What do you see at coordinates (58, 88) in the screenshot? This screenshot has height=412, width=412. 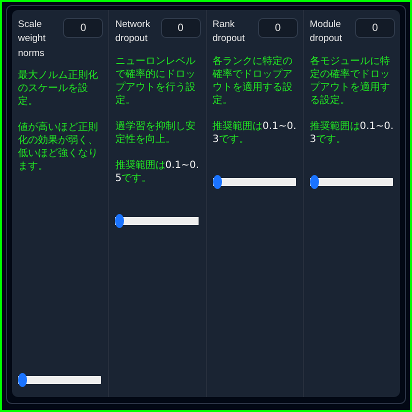 I see `description-text: 最大ノルム正則化のスケールを設定。` at bounding box center [58, 88].